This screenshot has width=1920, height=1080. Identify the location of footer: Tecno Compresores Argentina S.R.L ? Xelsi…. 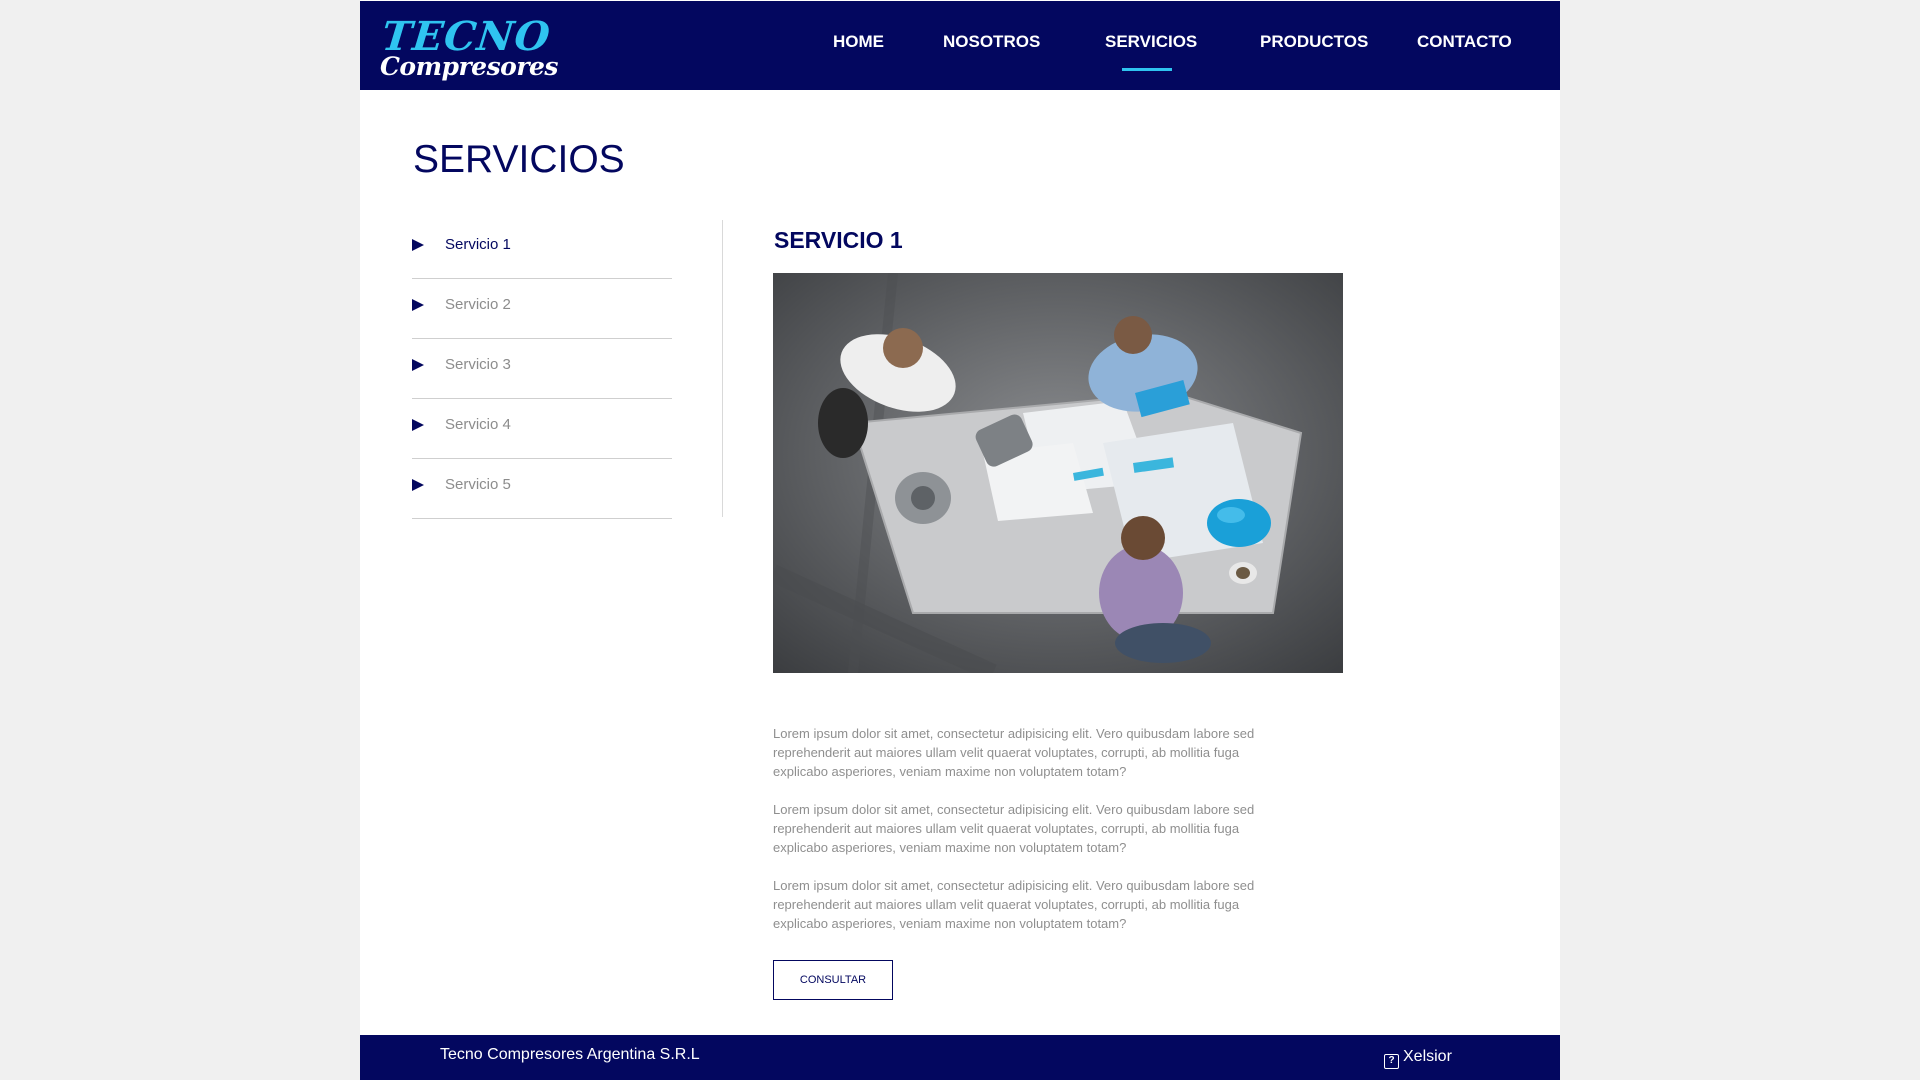
(960, 1057).